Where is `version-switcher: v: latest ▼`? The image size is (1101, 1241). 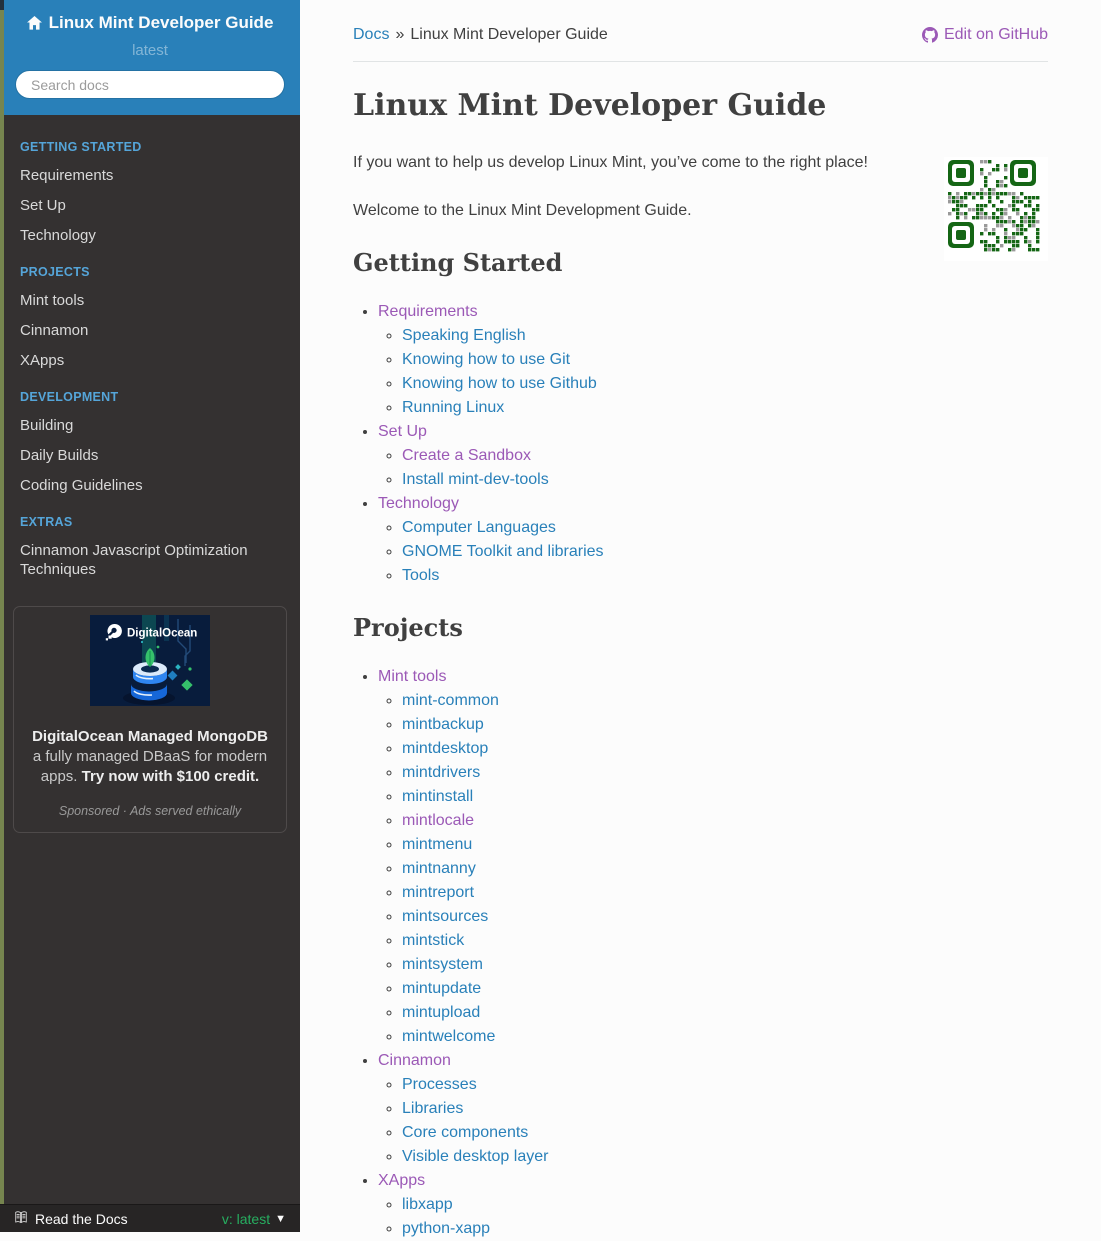 version-switcher: v: latest ▼ is located at coordinates (254, 1219).